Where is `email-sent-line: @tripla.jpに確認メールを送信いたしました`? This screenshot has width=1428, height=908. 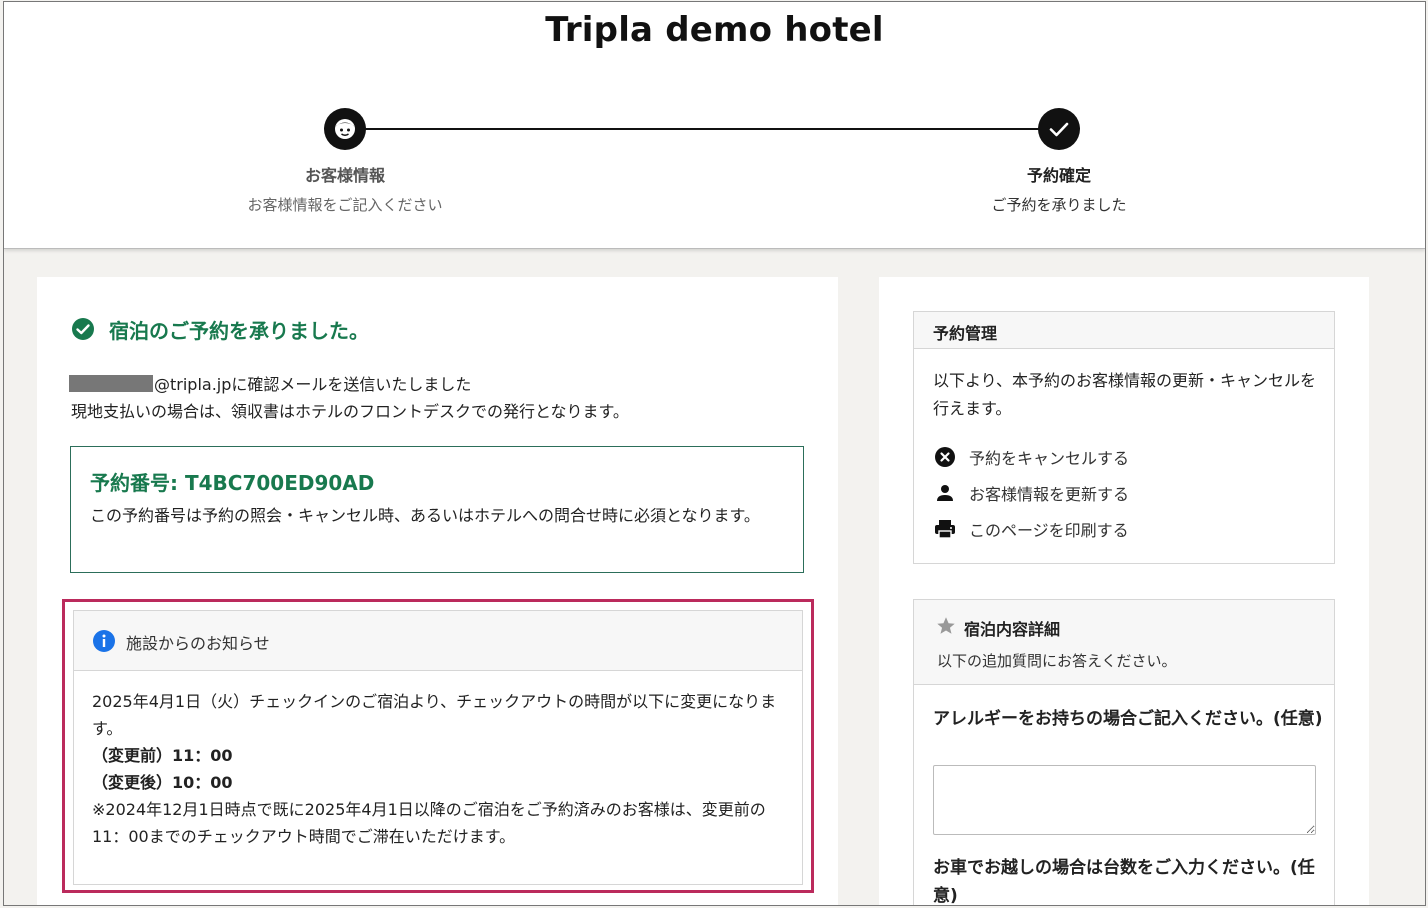
email-sent-line: @tripla.jpに確認メールを送信いたしました is located at coordinates (270, 383).